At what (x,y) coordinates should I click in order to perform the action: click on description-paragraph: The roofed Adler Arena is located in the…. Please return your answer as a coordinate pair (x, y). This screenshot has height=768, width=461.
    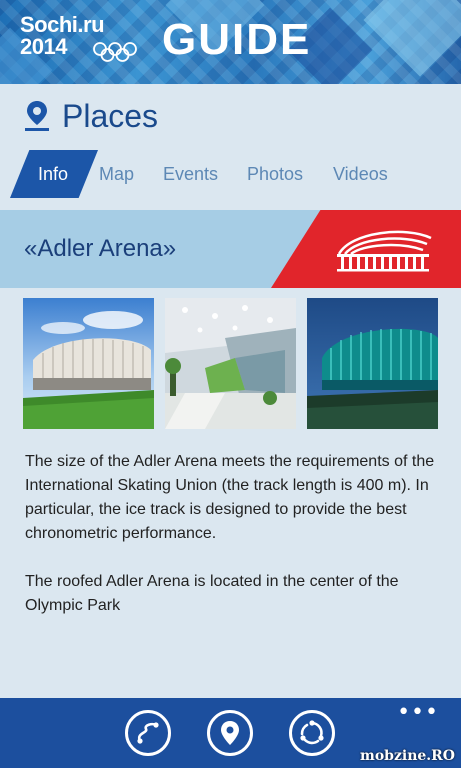
    Looking at the image, I should click on (212, 593).